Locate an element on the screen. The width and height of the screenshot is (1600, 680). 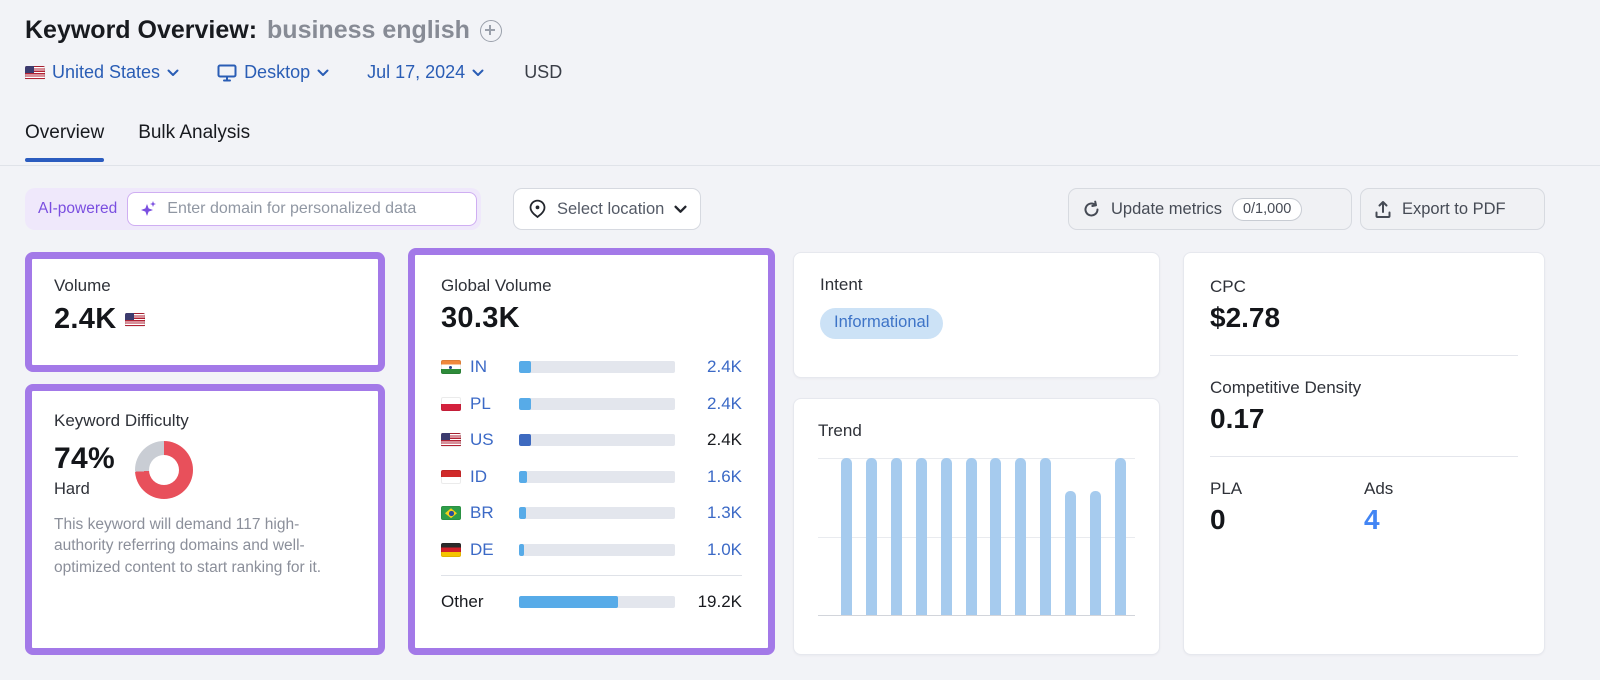
country-code-link: IN is located at coordinates (486, 367).